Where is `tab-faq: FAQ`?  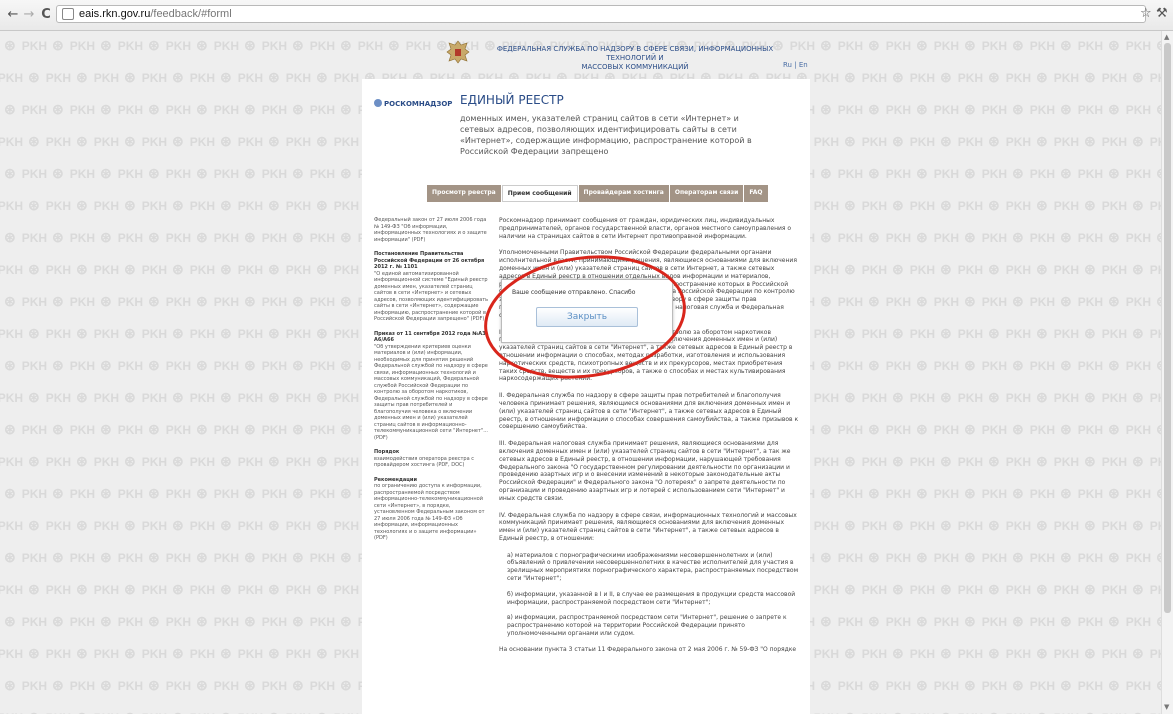
tab-faq: FAQ is located at coordinates (756, 193).